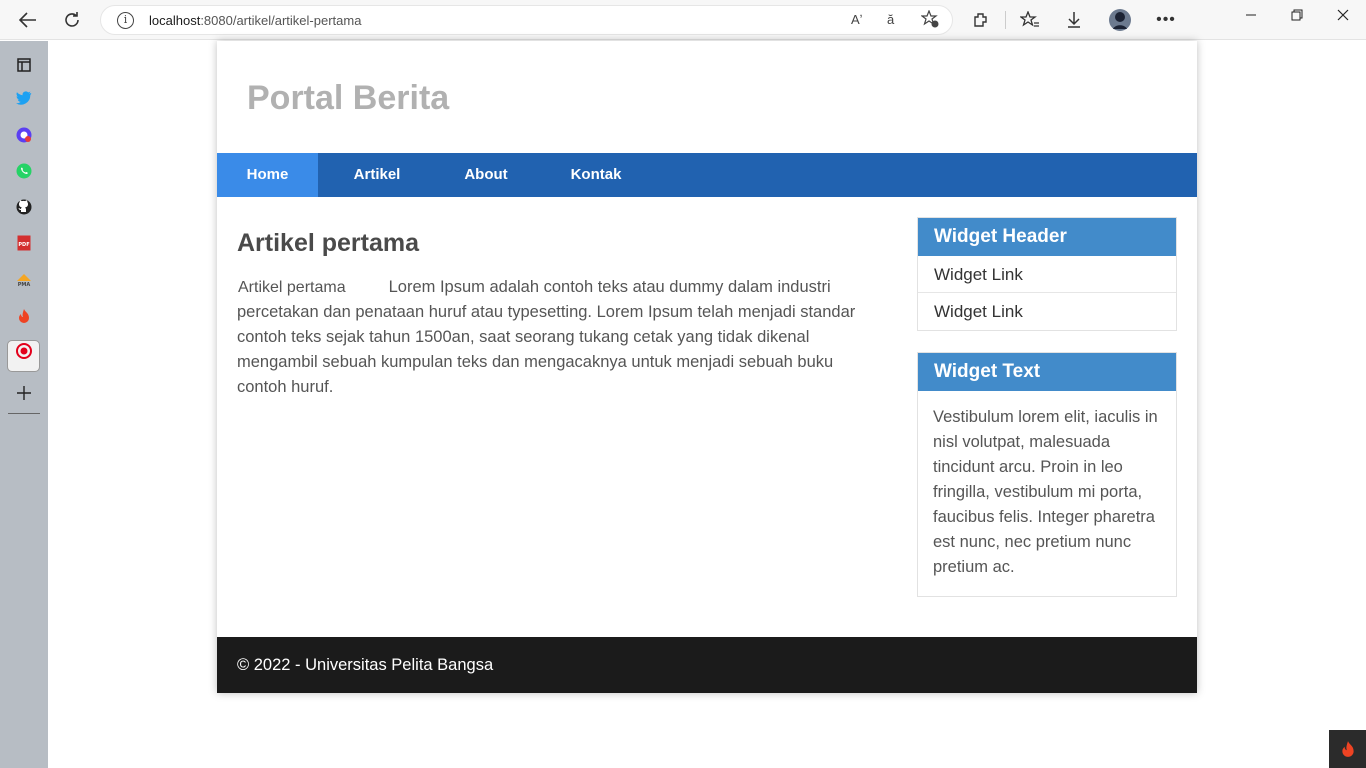  I want to click on more-options-icon: •••, so click(1166, 20).